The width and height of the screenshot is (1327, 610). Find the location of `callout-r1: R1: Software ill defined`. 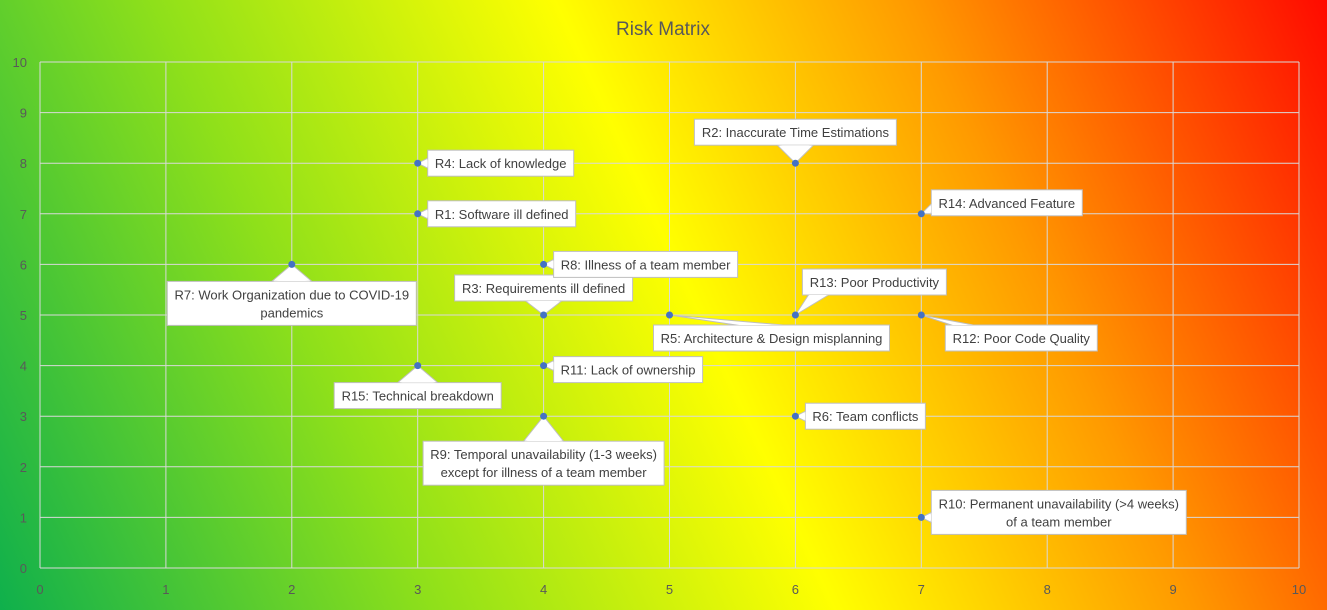

callout-r1: R1: Software ill defined is located at coordinates (496, 214).